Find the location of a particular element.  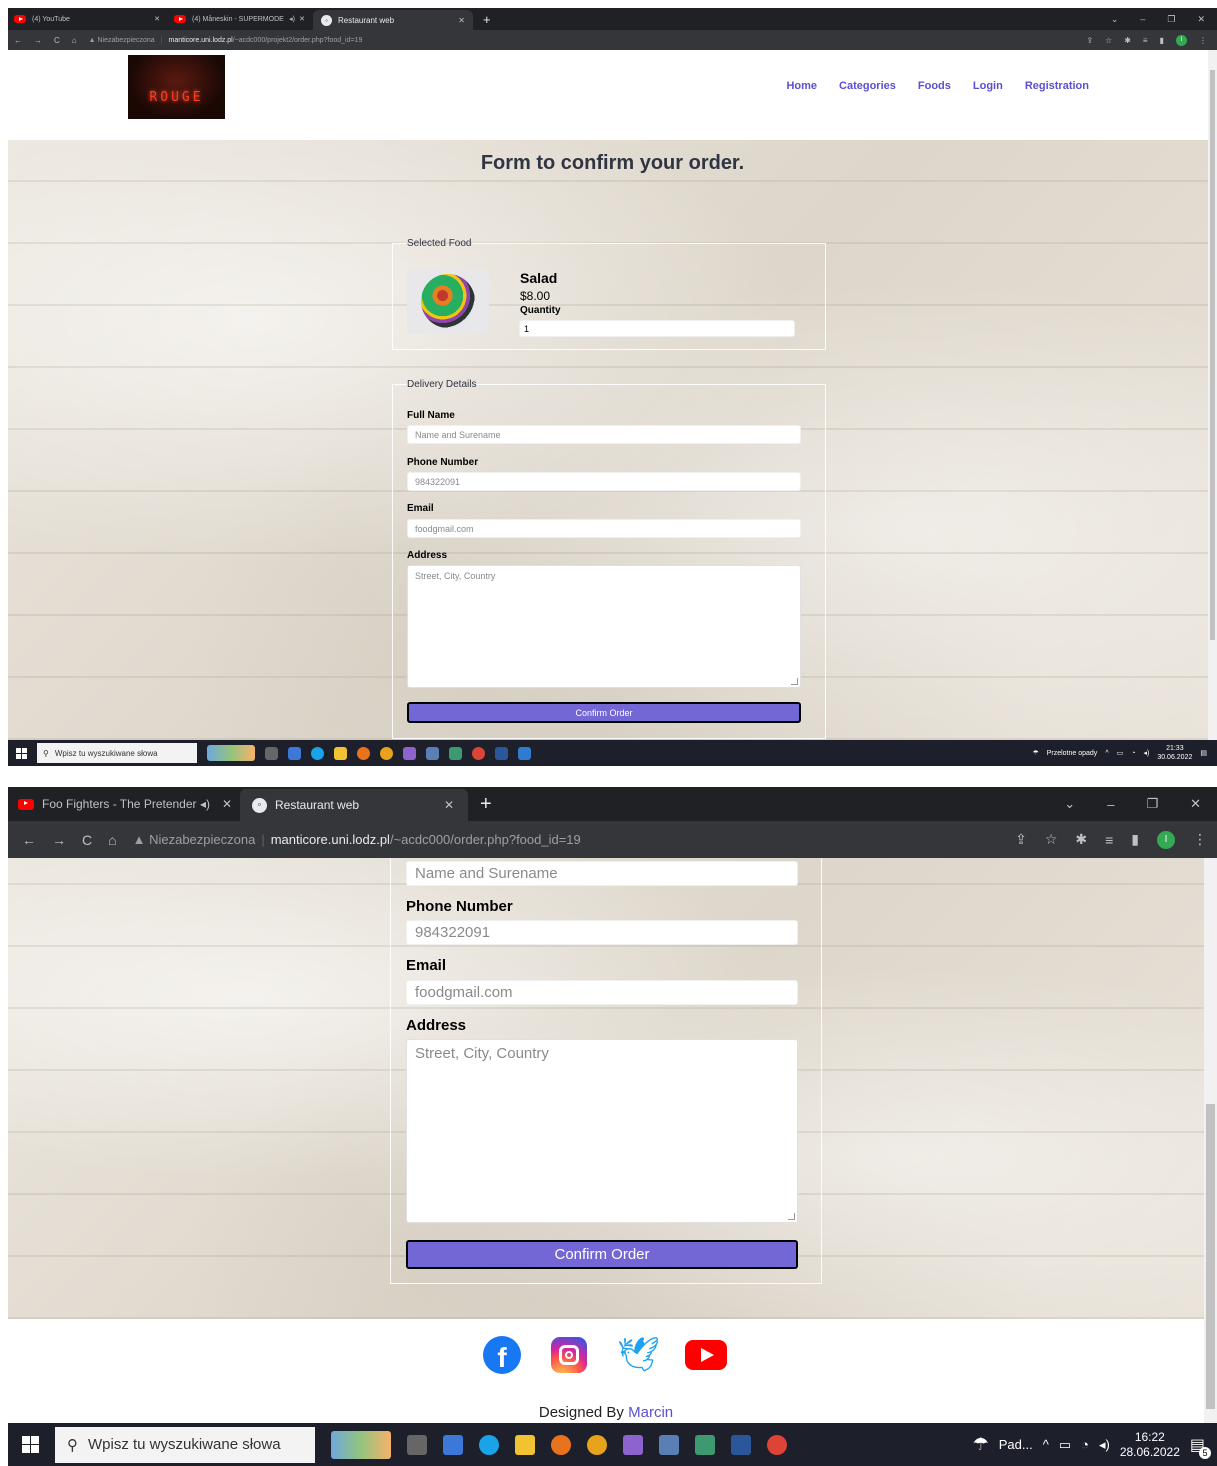

star-icon: ☆ is located at coordinates (1108, 40).